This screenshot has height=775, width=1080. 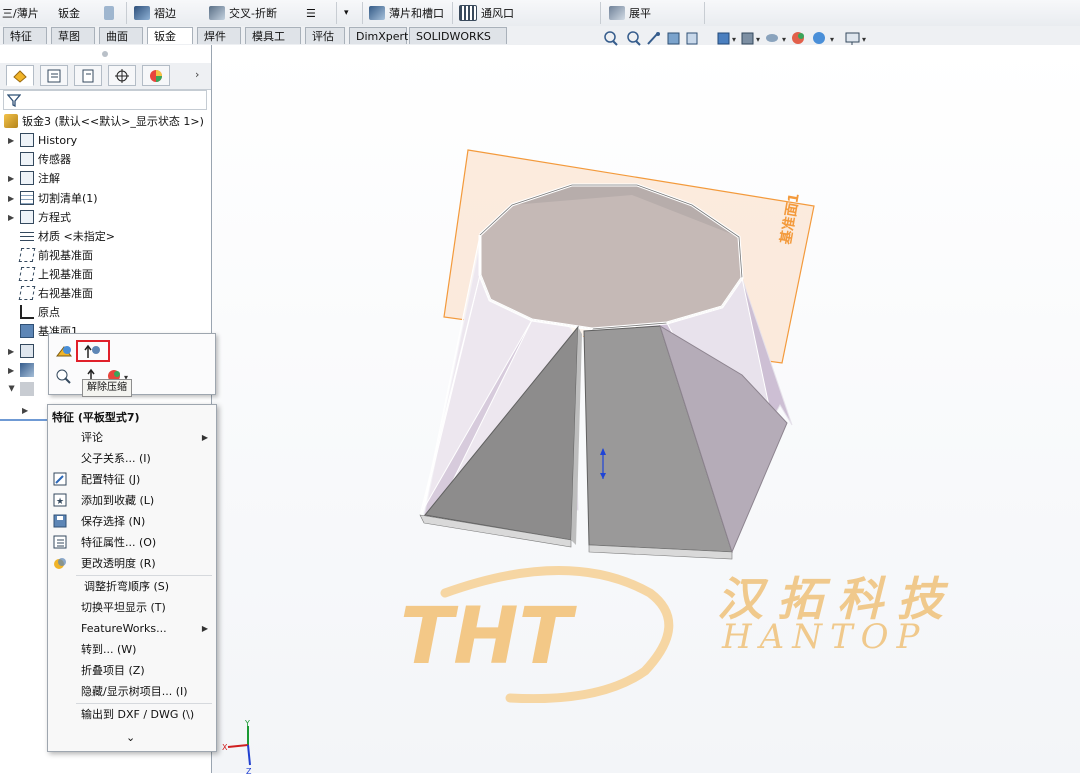 What do you see at coordinates (634, 38) in the screenshot?
I see `zoom-area-icon` at bounding box center [634, 38].